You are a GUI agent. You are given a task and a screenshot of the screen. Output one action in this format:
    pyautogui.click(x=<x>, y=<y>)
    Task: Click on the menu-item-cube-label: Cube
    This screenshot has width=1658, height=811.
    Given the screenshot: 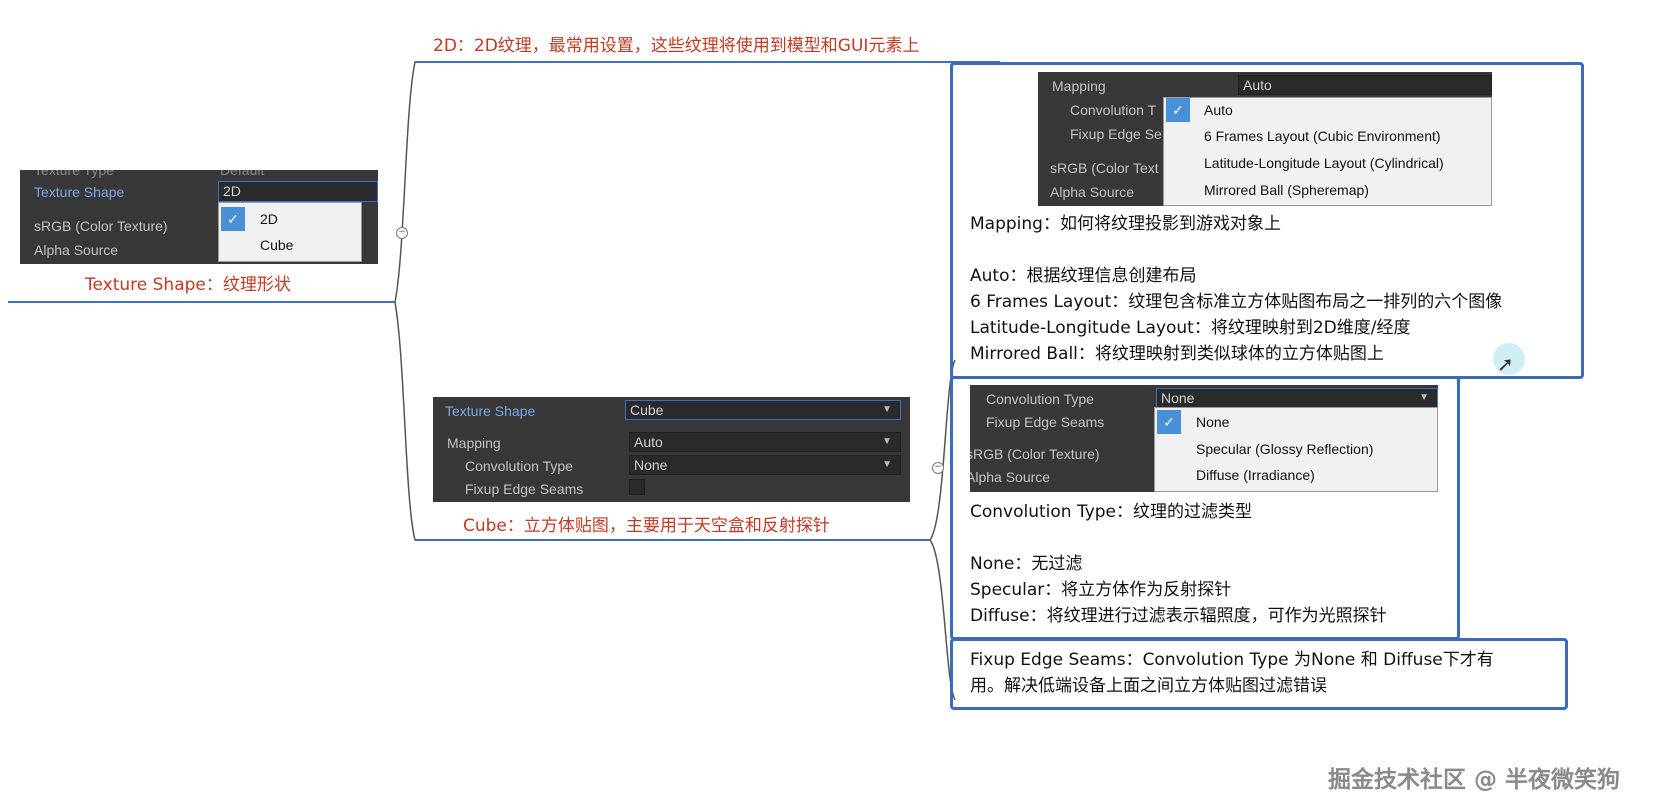 What is the action you would take?
    pyautogui.click(x=277, y=245)
    